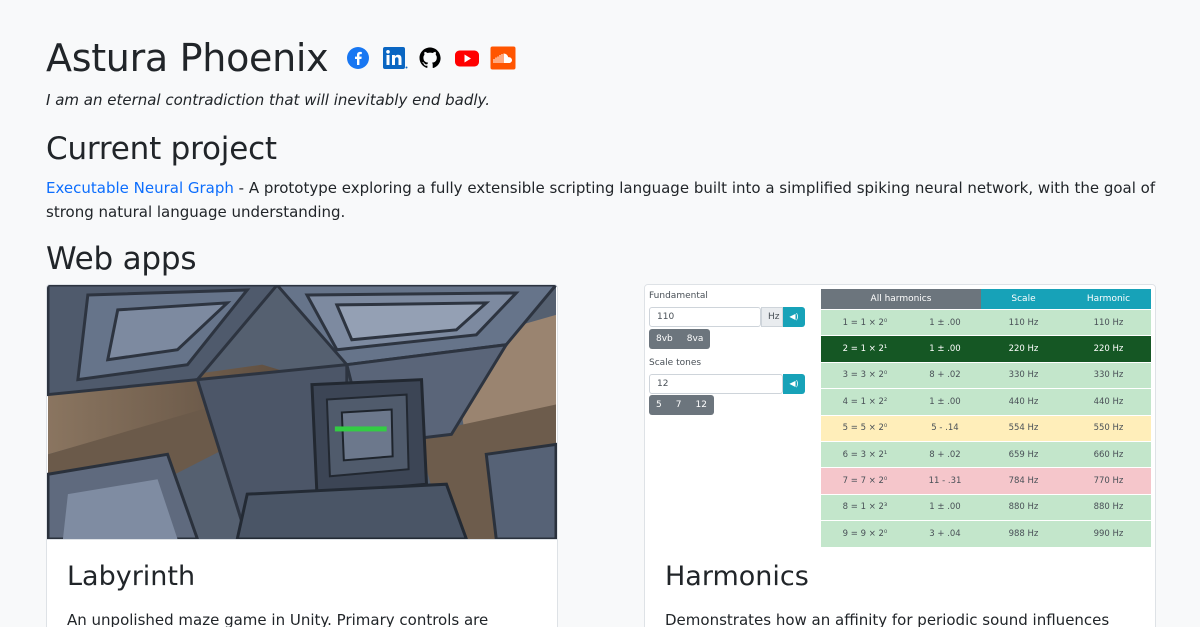 This screenshot has width=1200, height=627. I want to click on scale-input: 12, so click(716, 384).